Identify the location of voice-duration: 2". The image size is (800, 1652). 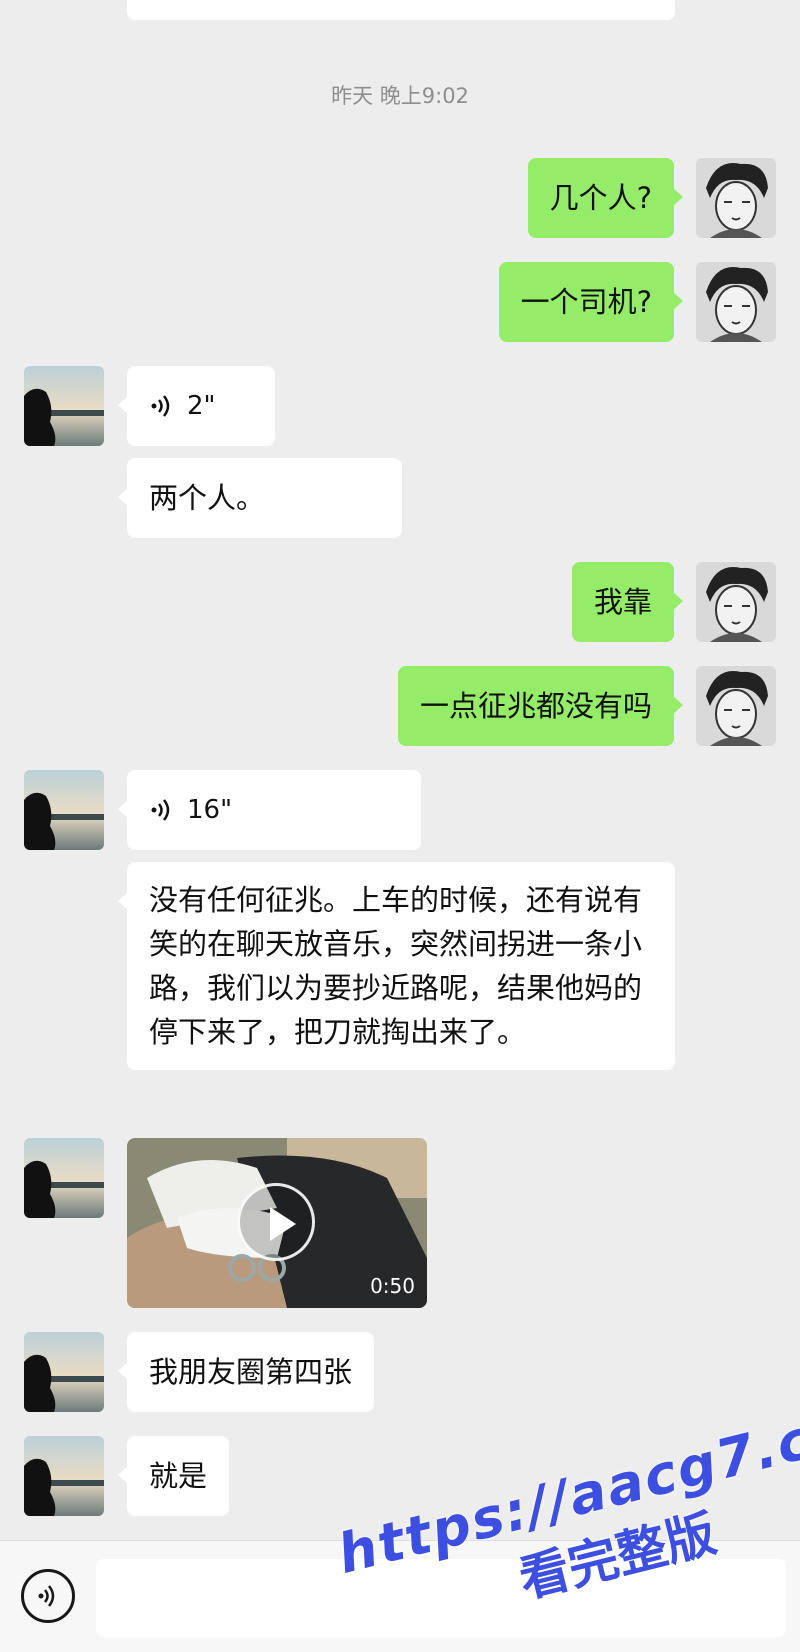
(201, 406).